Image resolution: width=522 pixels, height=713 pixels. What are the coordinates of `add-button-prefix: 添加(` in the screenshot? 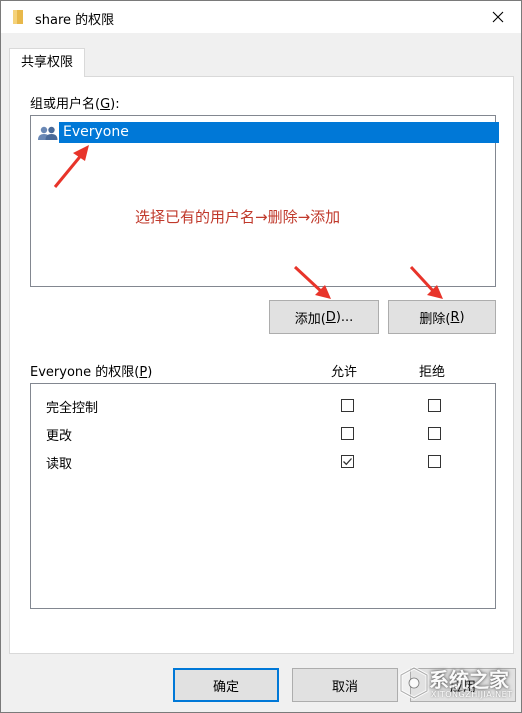 It's located at (310, 319).